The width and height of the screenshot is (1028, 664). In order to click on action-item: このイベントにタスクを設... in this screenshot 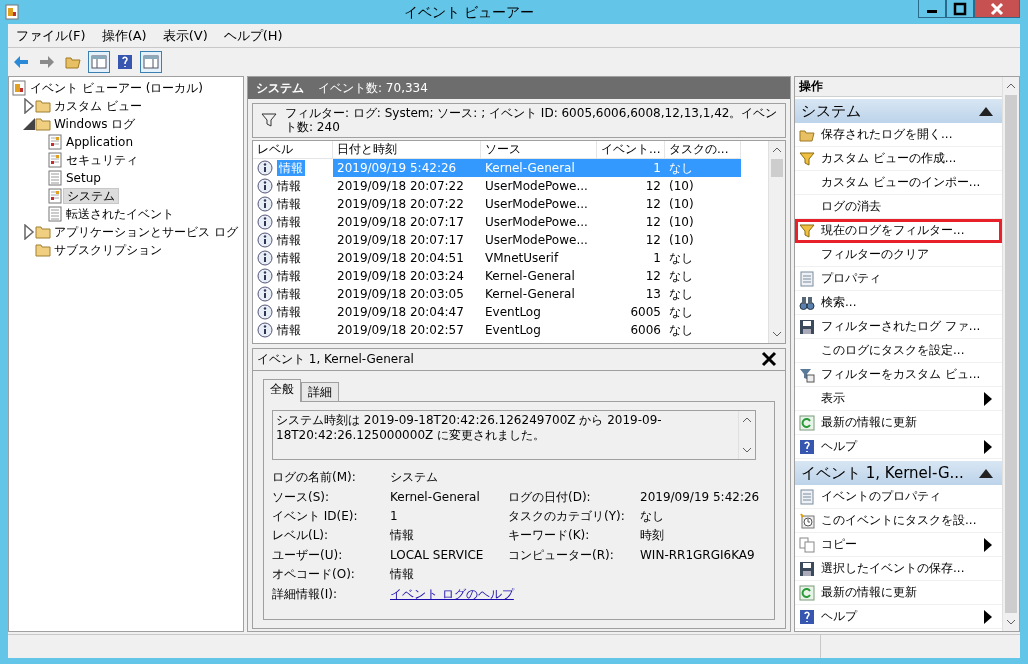, I will do `click(898, 521)`.